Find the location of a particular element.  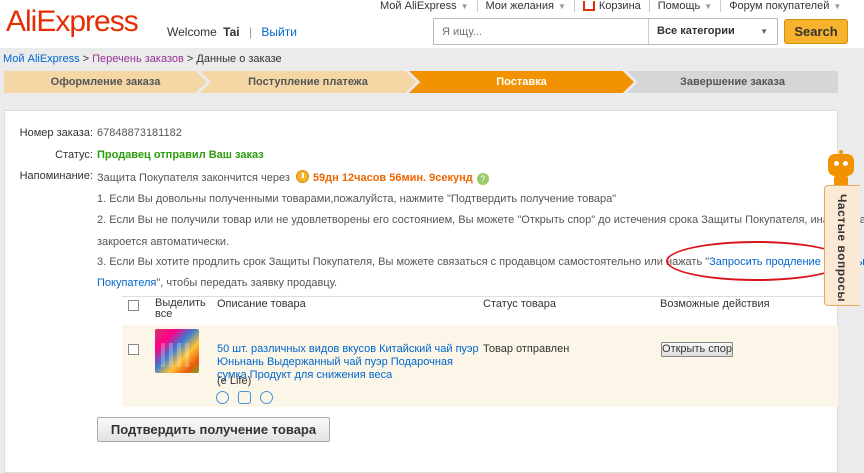

note-3-tail: ", чтобы передать заявку продавцу. is located at coordinates (247, 283).